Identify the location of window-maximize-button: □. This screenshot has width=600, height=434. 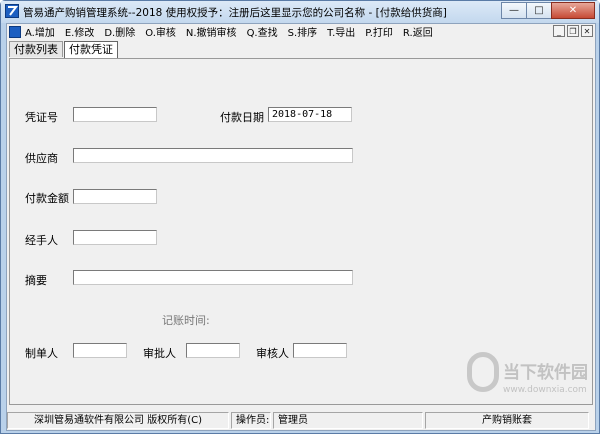
(539, 10).